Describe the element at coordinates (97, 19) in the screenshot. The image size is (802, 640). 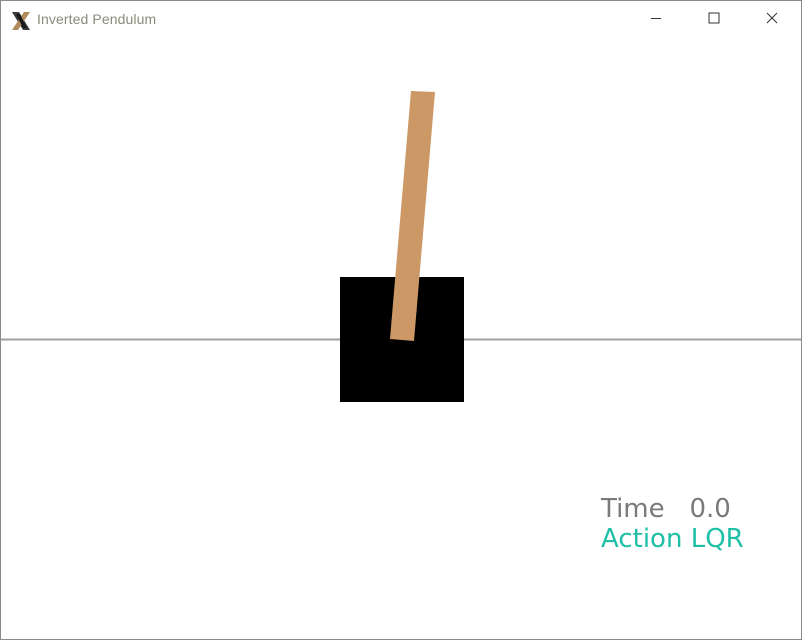
I see `window-title: Inverted Pendulum` at that location.